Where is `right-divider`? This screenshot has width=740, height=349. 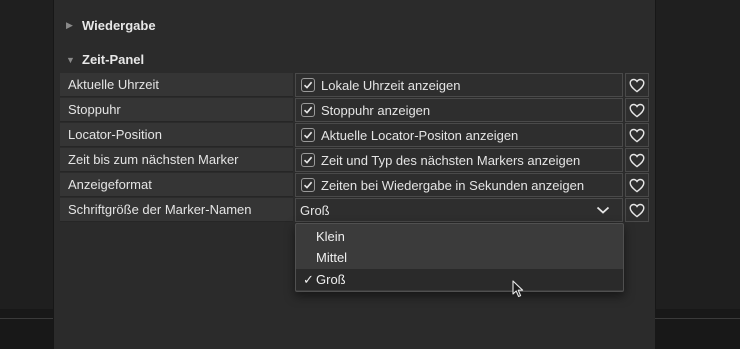
right-divider is located at coordinates (697, 318).